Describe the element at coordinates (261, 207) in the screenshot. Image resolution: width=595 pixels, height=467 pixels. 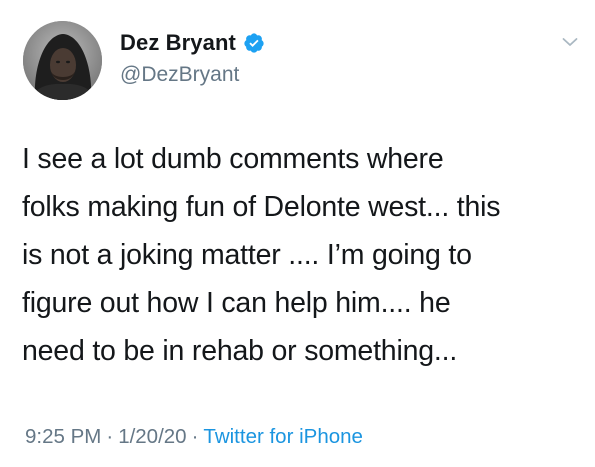
I see `tweet-text-line: folks making fun of Delonte west... this` at that location.